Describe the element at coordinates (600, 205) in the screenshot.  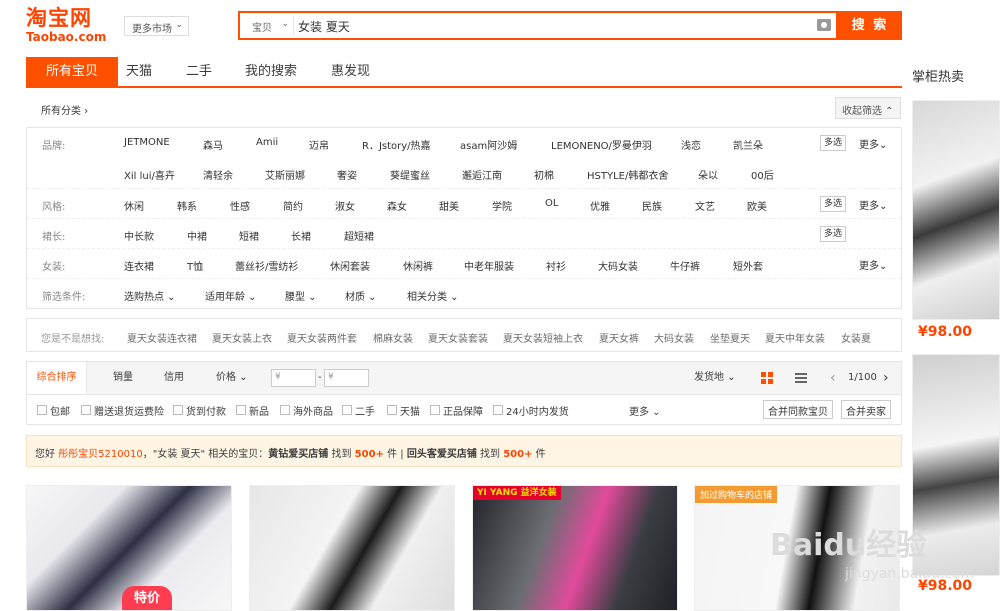
I see `filter-option: 优雅` at that location.